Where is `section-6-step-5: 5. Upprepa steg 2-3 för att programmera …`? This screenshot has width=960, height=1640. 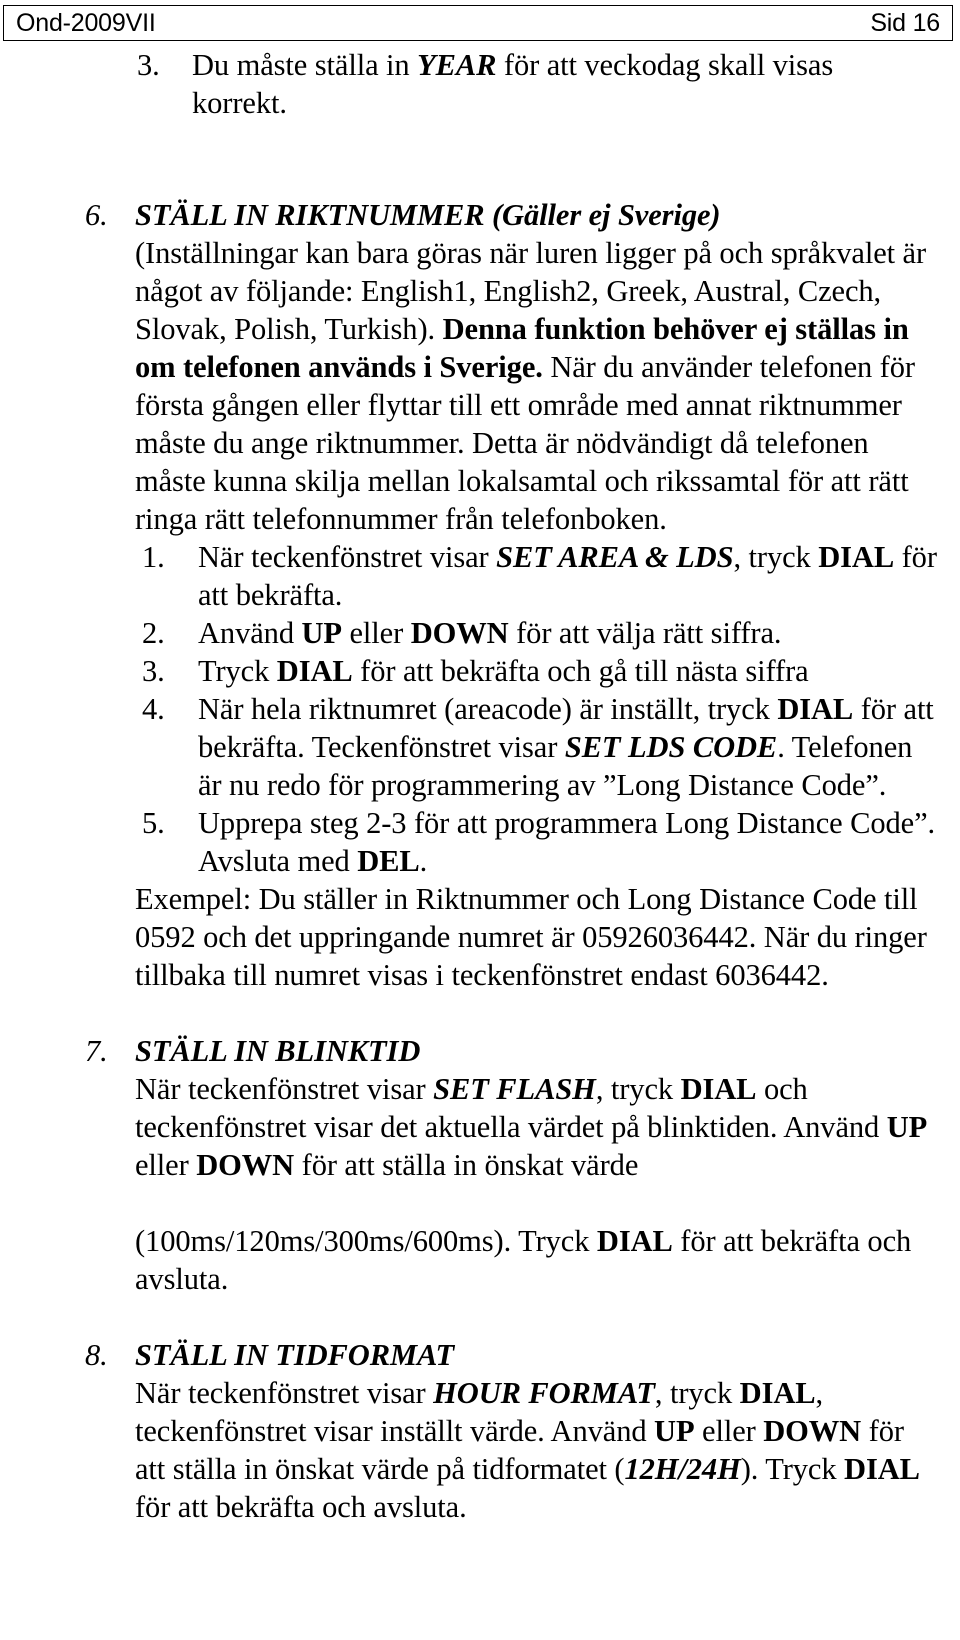 section-6-step-5: 5. Upprepa steg 2-3 för att programmera … is located at coordinates (537, 842).